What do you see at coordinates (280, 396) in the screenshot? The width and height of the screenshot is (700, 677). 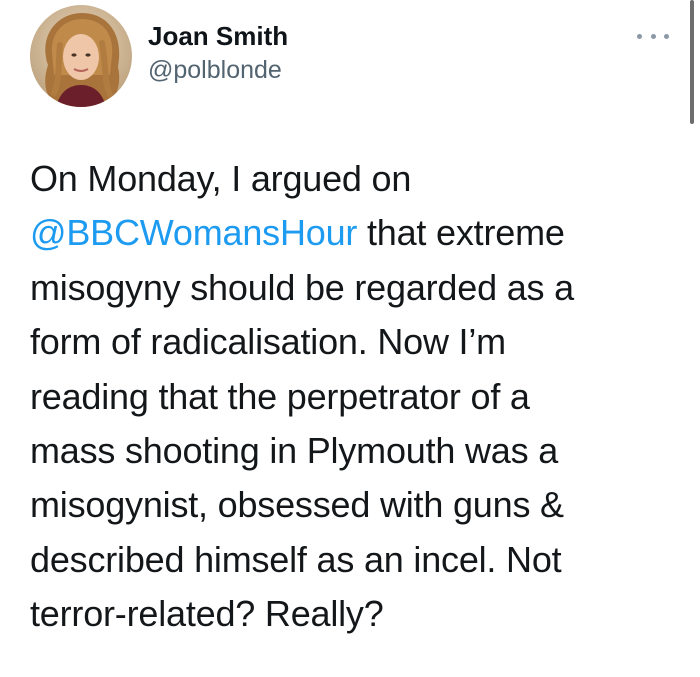 I see `tweet-line-text: reading that the perpetrator of a` at bounding box center [280, 396].